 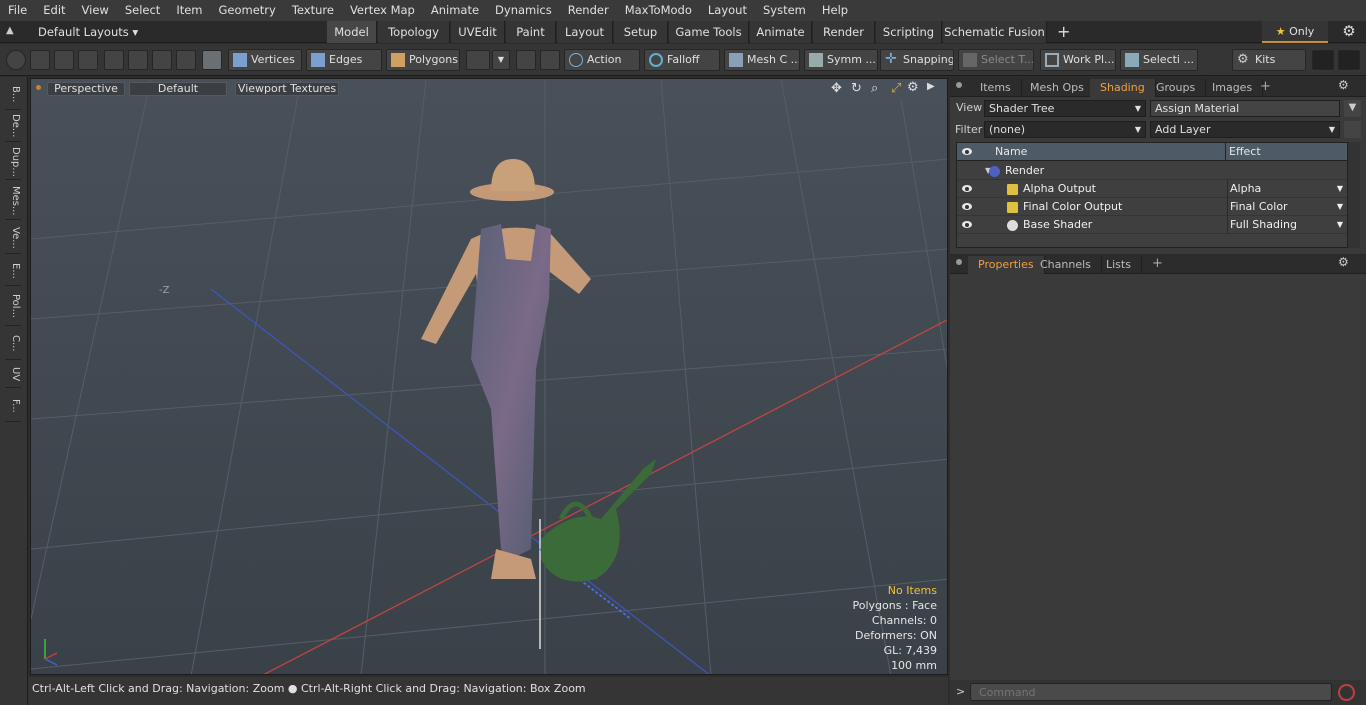 I want to click on name-column-header: Name, so click(x=1011, y=151).